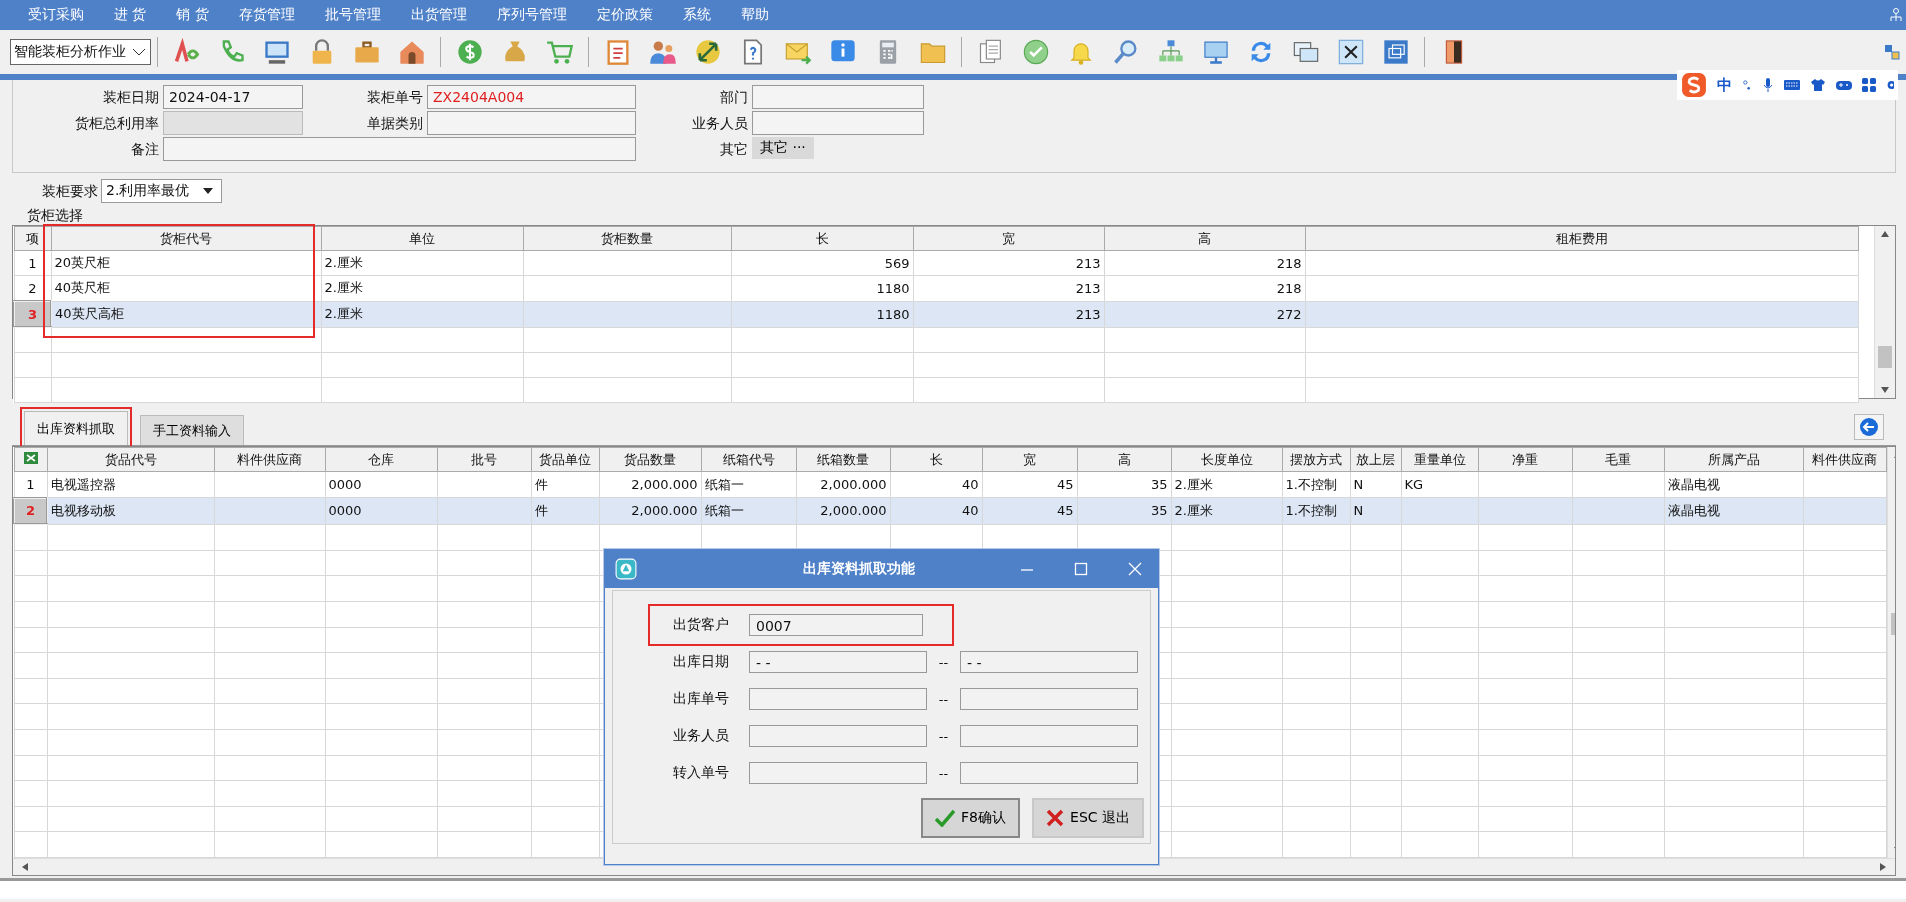 Image resolution: width=1906 pixels, height=902 pixels. I want to click on table-row: 2 电视移动板 0000 件 2,000.000 纸箱一 2,000.000 40 45 35 2.厘米 1.不控制 N 液晶电视, so click(950, 511).